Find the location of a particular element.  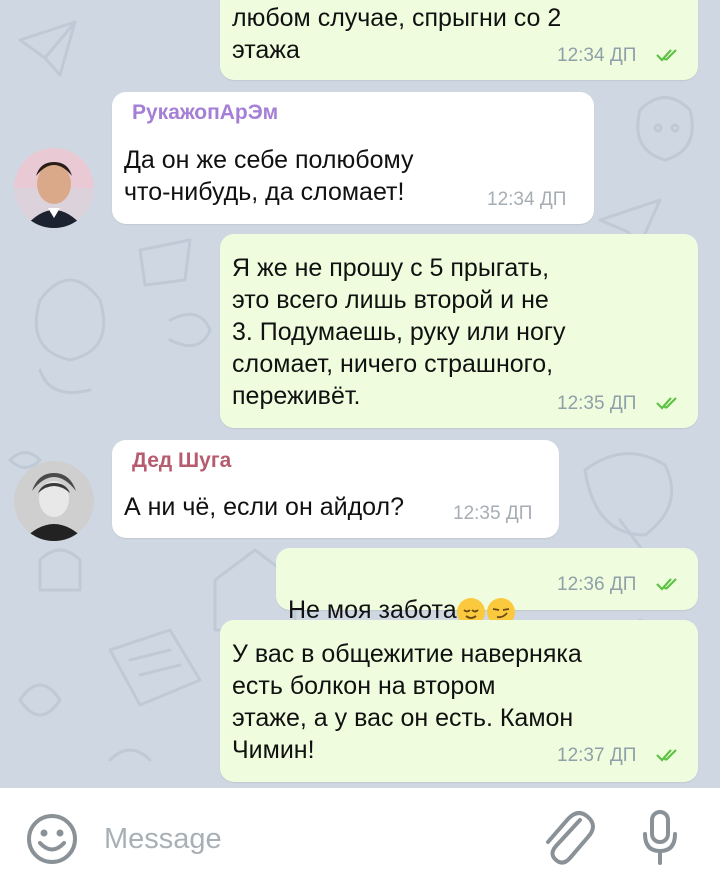

avatar-ded-shuga is located at coordinates (54, 501).